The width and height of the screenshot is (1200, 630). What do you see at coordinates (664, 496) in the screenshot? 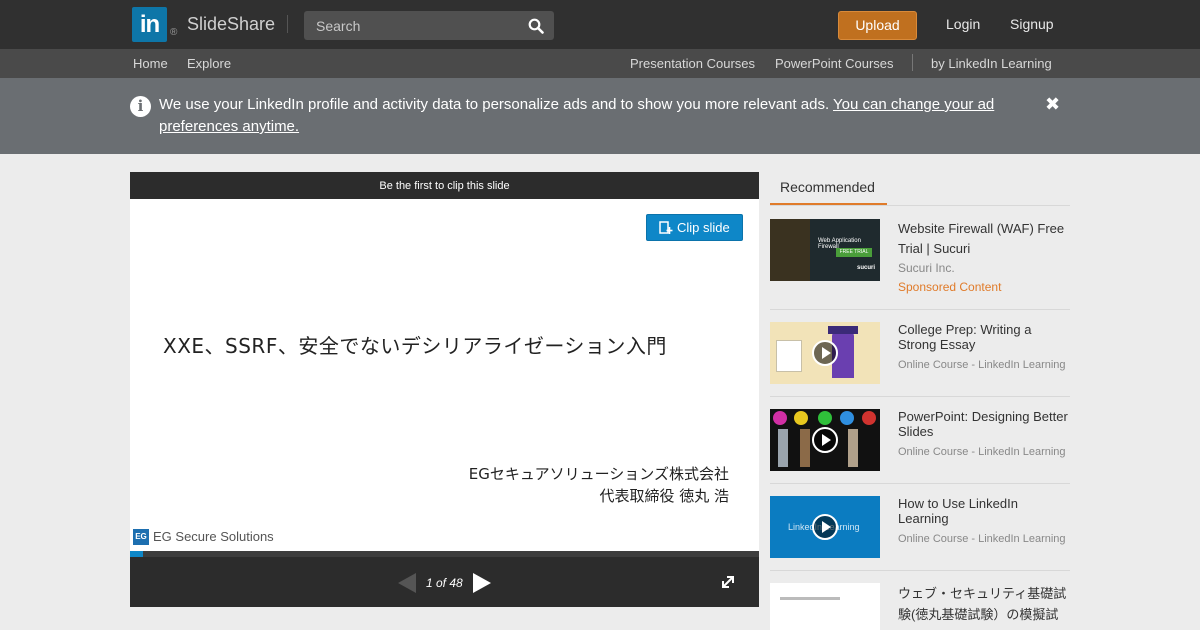
I see `slide-author: 代表取締役 徳丸 浩` at bounding box center [664, 496].